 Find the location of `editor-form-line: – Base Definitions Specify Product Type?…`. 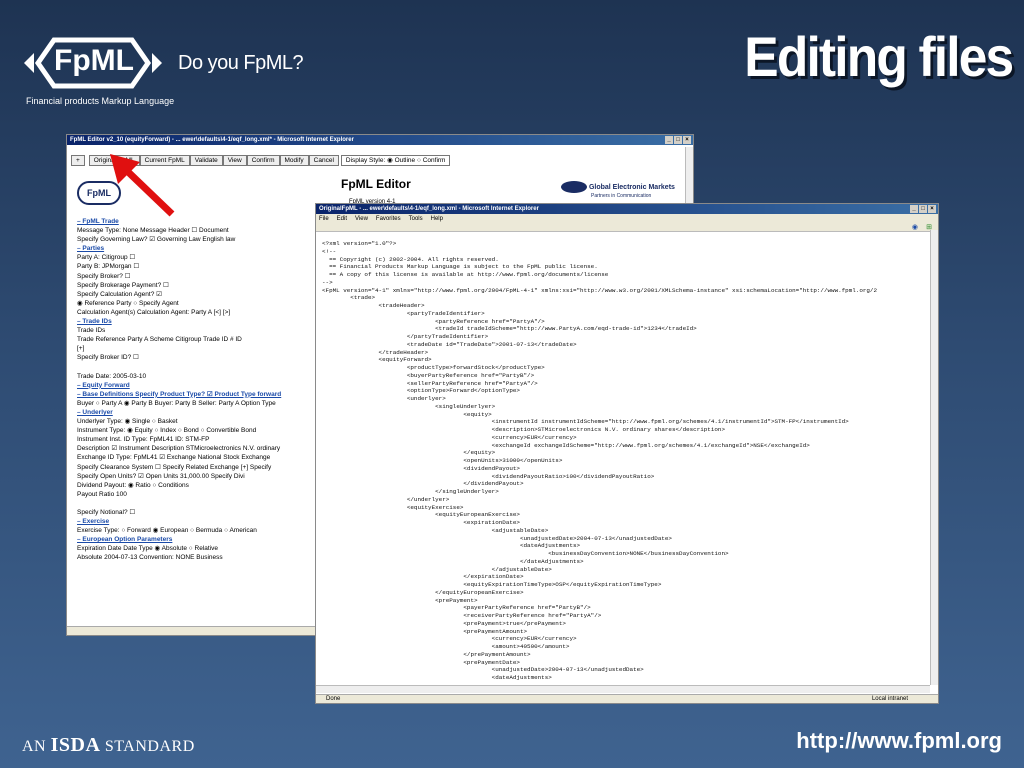

editor-form-line: – Base Definitions Specify Product Type?… is located at coordinates (197, 394).